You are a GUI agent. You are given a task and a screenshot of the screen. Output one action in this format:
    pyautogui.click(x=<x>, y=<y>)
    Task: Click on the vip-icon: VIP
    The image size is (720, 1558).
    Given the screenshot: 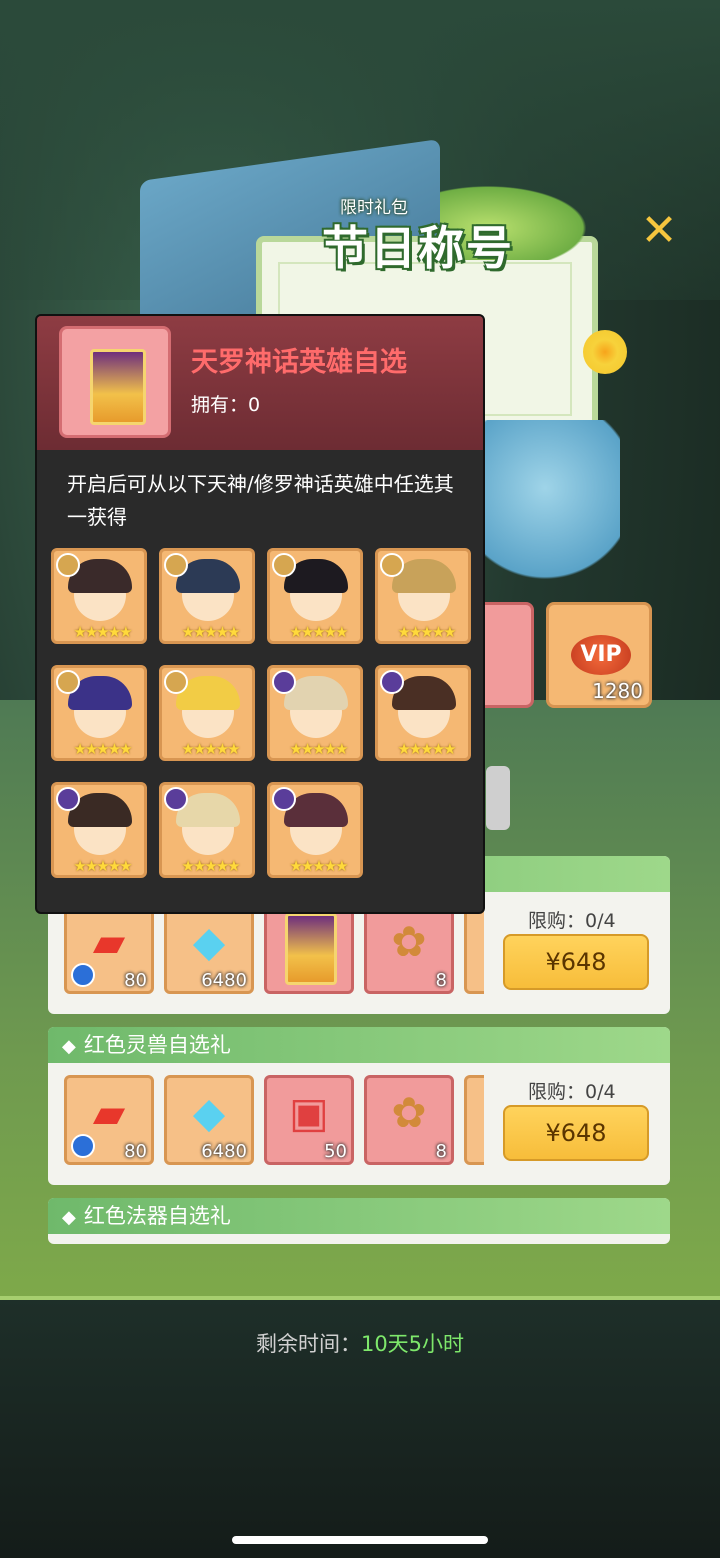 What is the action you would take?
    pyautogui.click(x=601, y=655)
    